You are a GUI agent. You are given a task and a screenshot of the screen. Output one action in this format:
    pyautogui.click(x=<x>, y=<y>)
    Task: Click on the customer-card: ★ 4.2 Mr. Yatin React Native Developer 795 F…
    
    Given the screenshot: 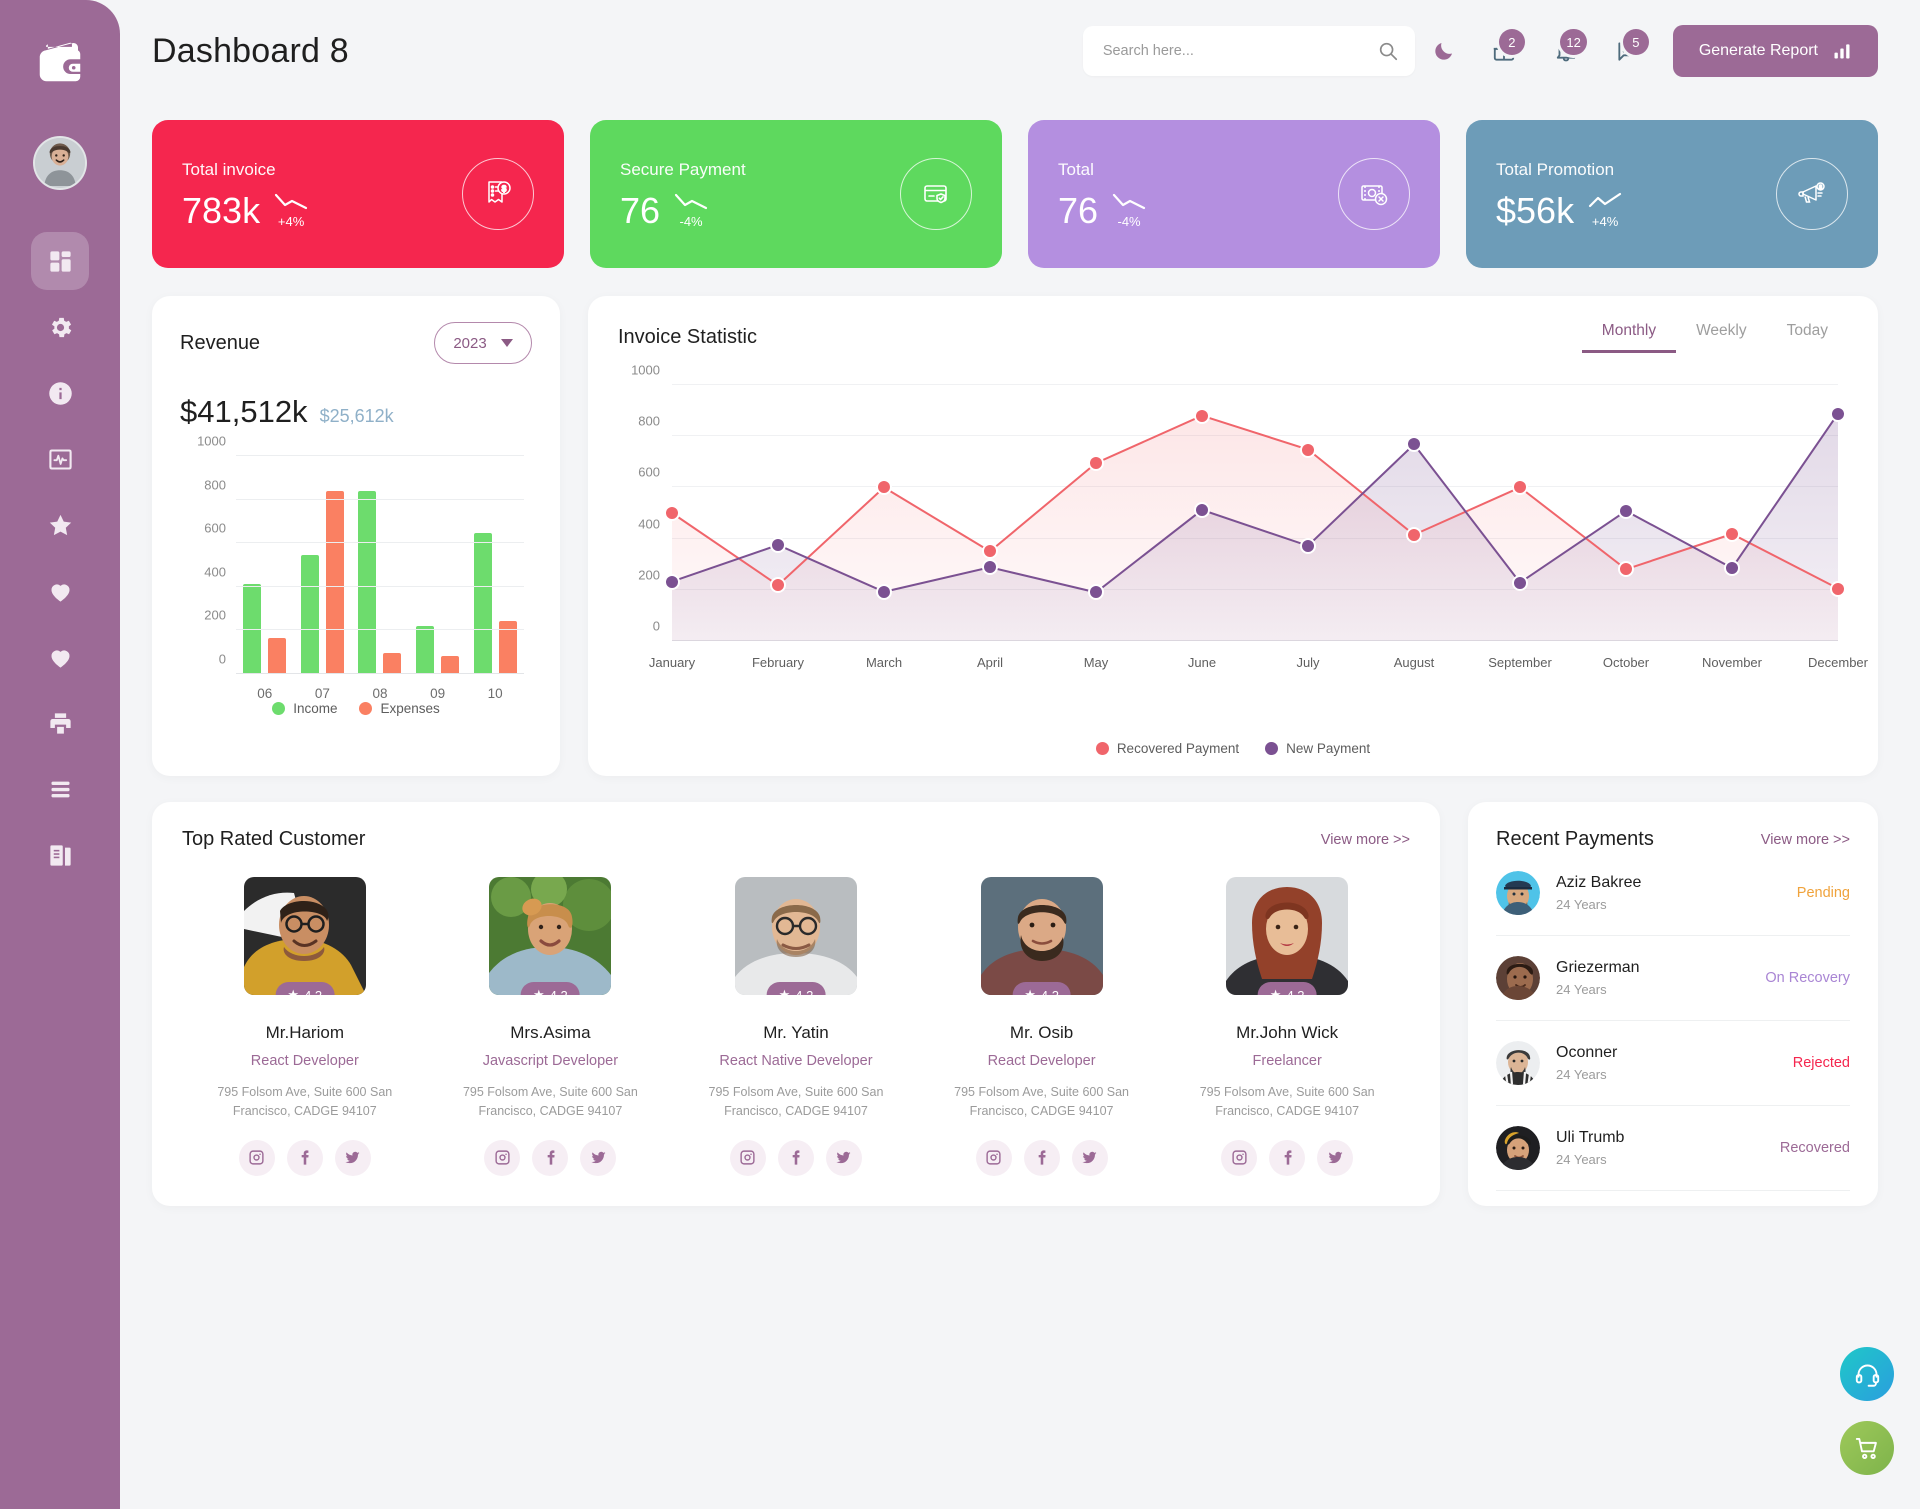 What is the action you would take?
    pyautogui.click(x=796, y=1026)
    